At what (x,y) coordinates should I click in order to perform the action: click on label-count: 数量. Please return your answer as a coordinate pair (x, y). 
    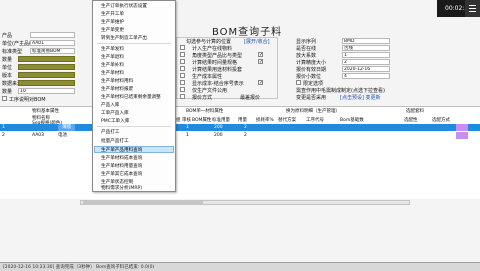
    Looking at the image, I should click on (7, 92).